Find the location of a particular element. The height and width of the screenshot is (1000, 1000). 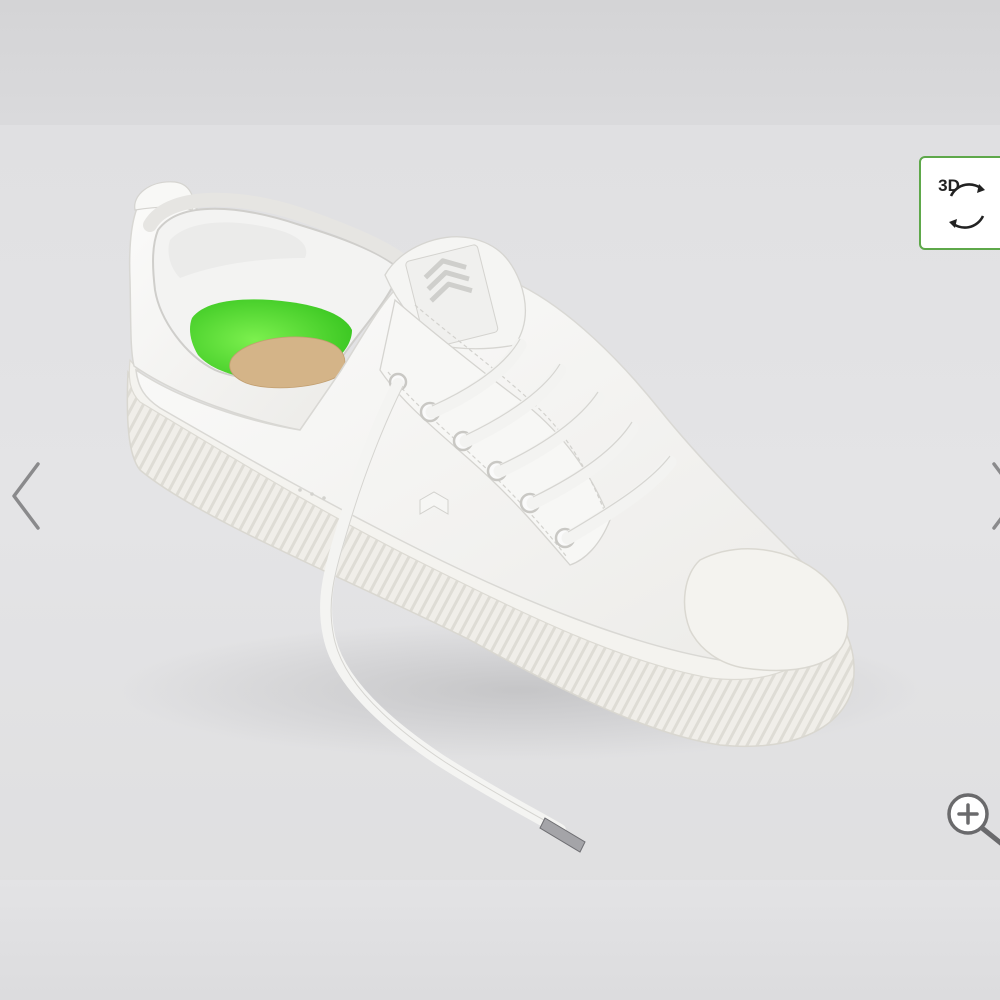

zoom-button is located at coordinates (970, 817).